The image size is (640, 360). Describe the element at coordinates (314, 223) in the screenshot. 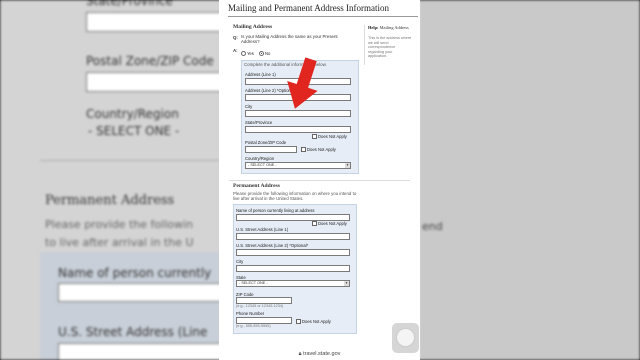

I see `perm-name-dna-checkbox` at that location.